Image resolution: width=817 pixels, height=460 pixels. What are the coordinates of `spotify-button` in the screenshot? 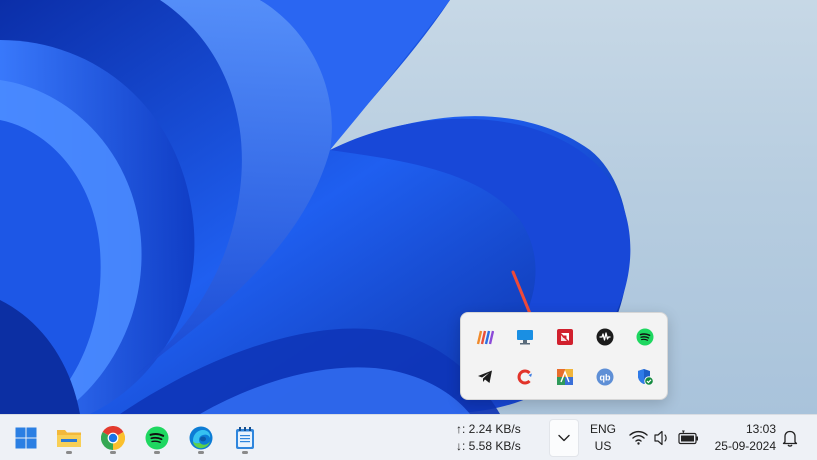 It's located at (157, 438).